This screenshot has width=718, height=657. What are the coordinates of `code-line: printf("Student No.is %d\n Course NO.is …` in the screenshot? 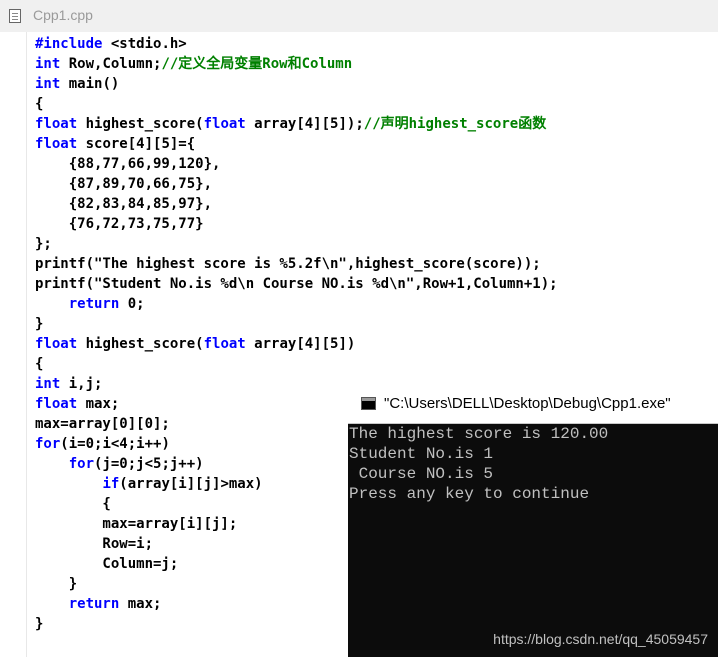 It's located at (296, 284).